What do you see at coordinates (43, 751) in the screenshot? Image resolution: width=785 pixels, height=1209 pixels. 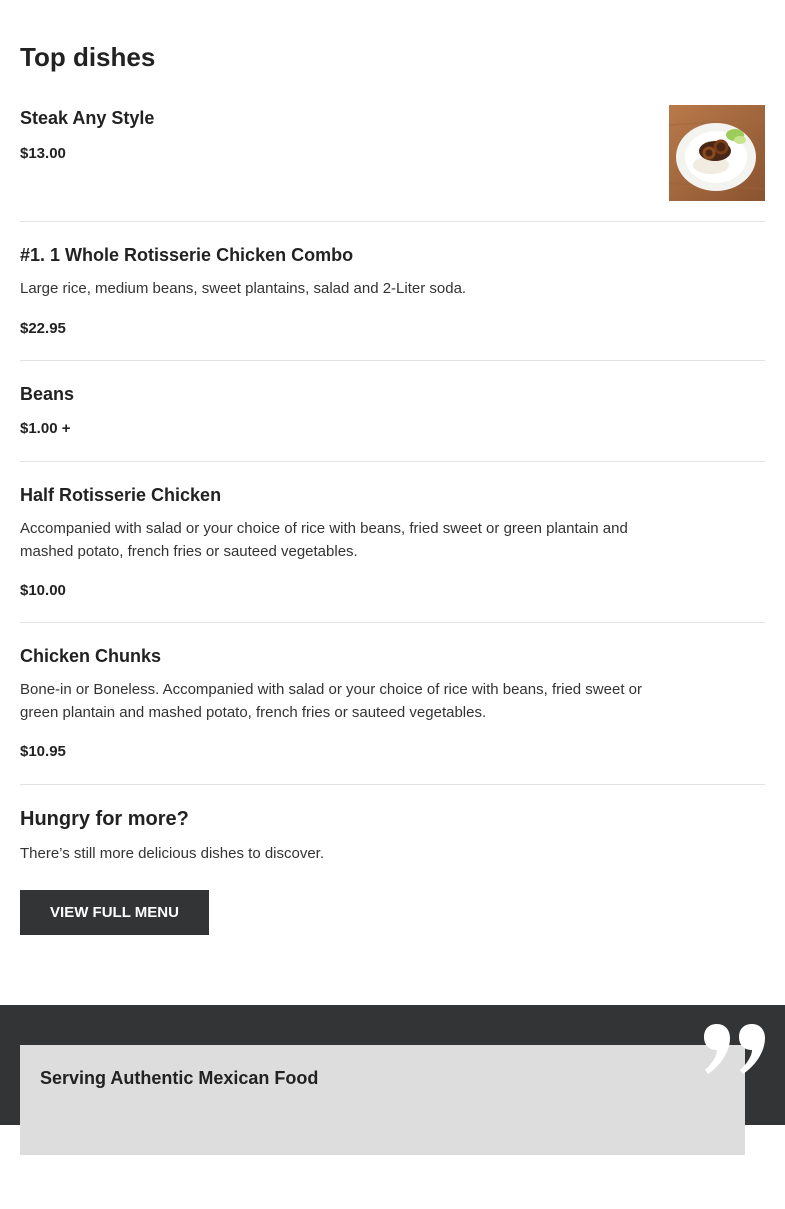 I see `dish-price: $10.95` at bounding box center [43, 751].